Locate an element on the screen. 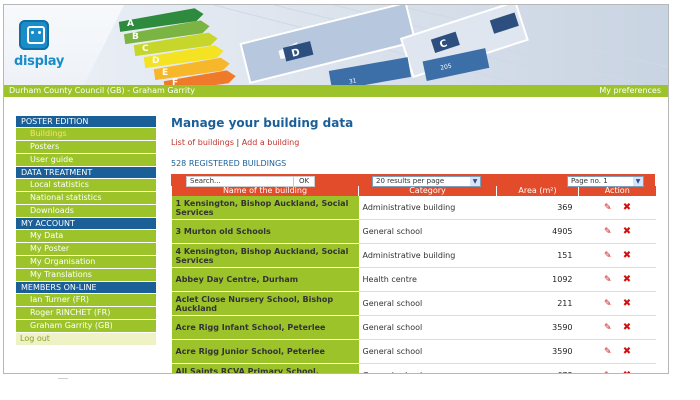 This screenshot has height=400, width=700. sidebar-item: My Organisation is located at coordinates (86, 261).